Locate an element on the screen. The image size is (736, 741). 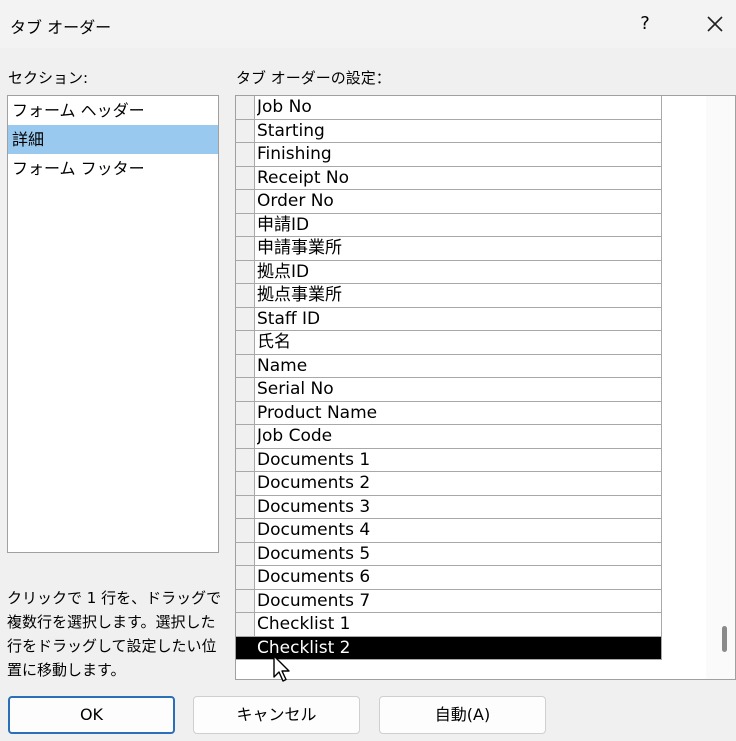
field-name: 拠点事業所 is located at coordinates (459, 295).